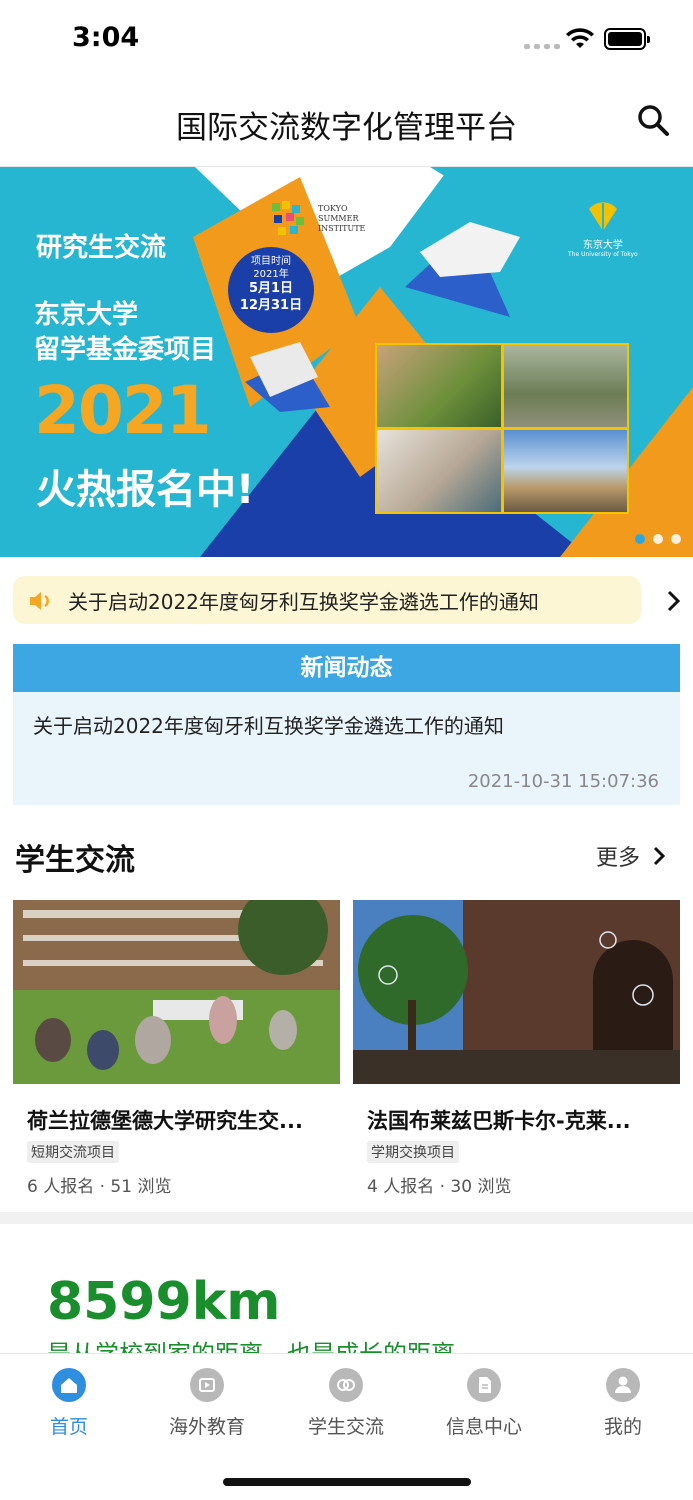 This screenshot has width=693, height=1500. I want to click on section-title: 学生交流, so click(75, 860).